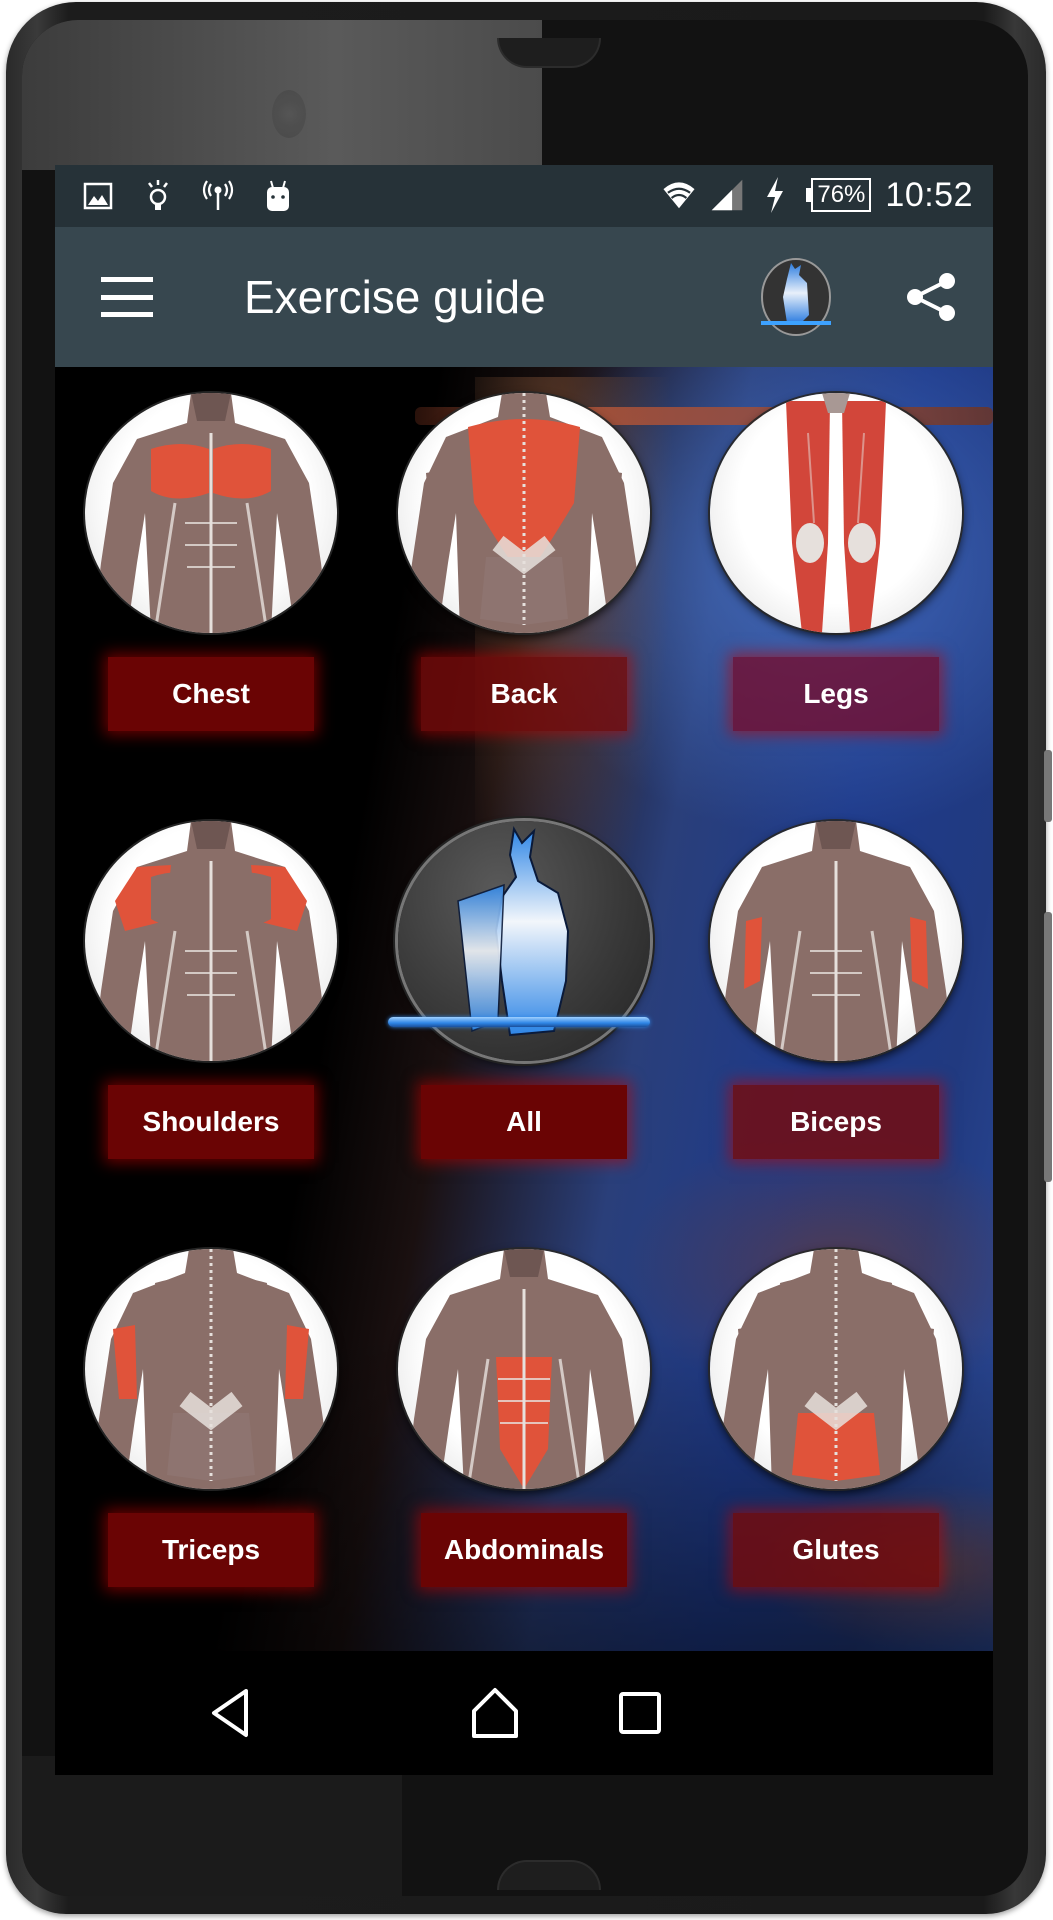 Image resolution: width=1053 pixels, height=1920 pixels. What do you see at coordinates (524, 1369) in the screenshot?
I see `muscle-image-abdominals` at bounding box center [524, 1369].